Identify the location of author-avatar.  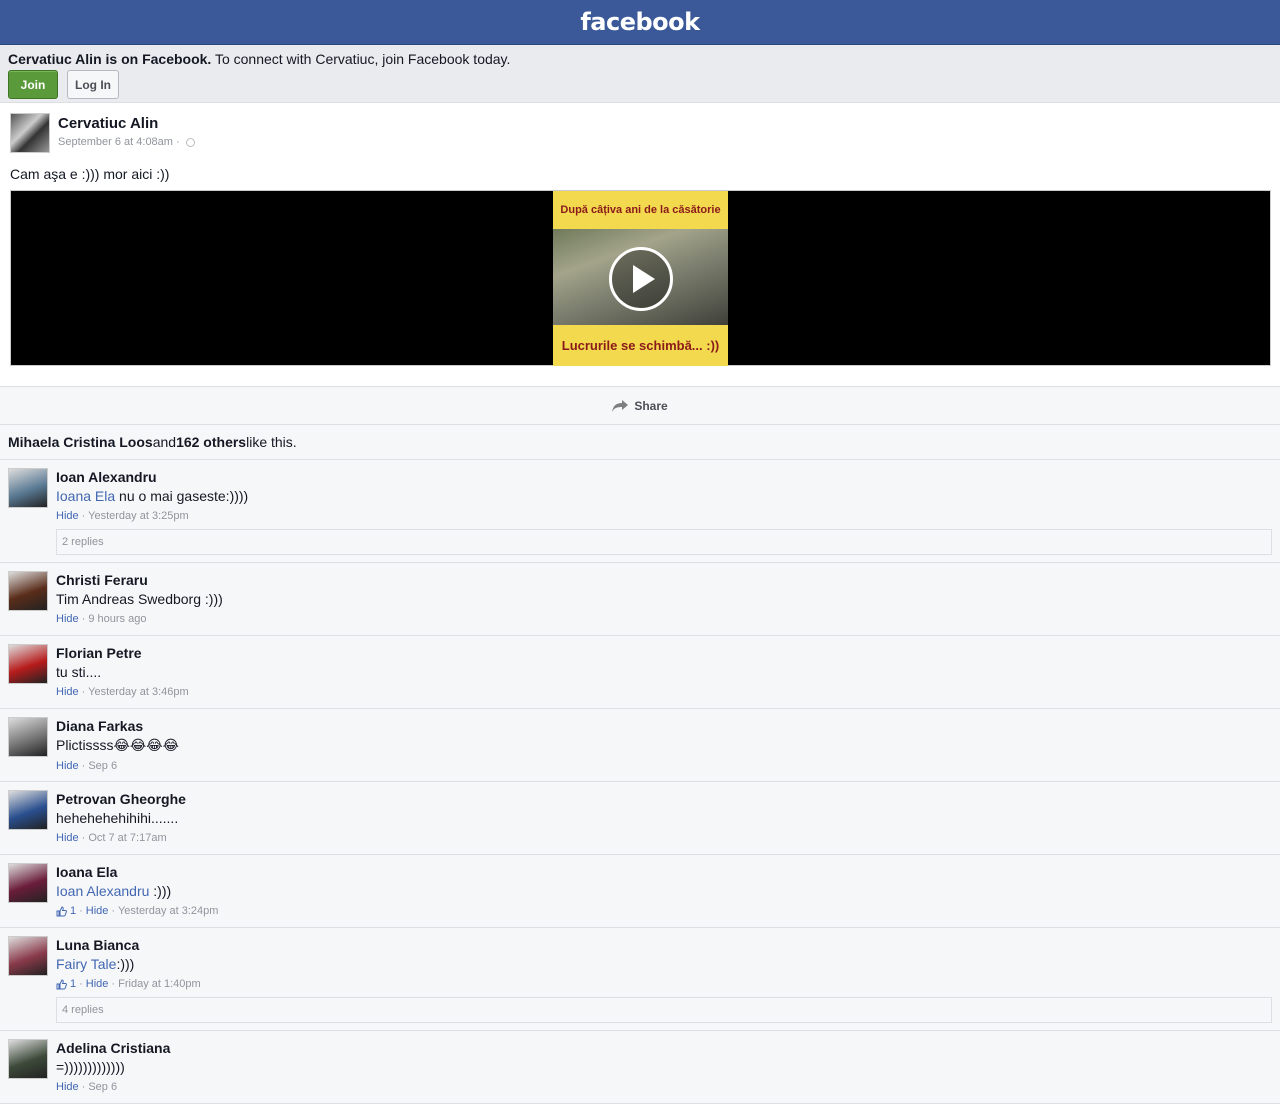
(30, 133).